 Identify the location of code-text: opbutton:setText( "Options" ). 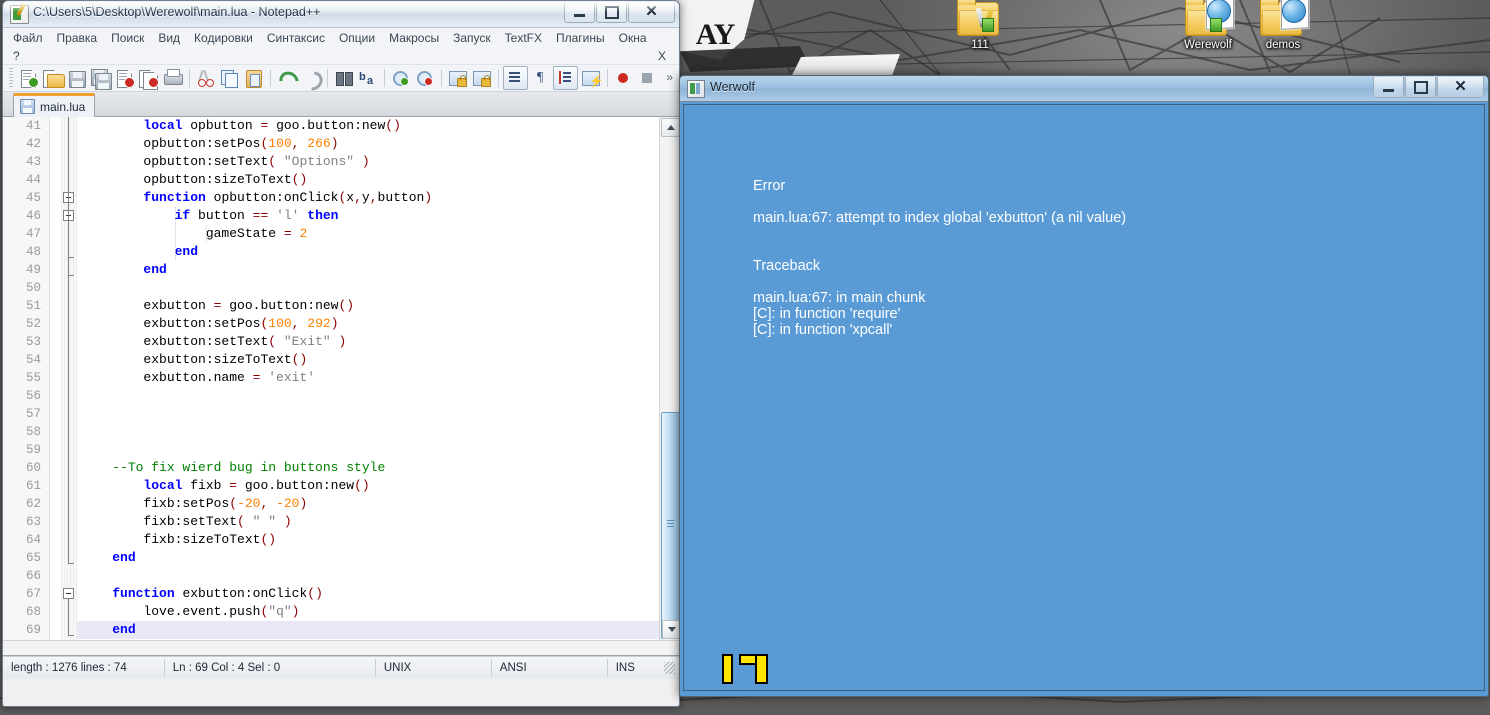
(225, 162).